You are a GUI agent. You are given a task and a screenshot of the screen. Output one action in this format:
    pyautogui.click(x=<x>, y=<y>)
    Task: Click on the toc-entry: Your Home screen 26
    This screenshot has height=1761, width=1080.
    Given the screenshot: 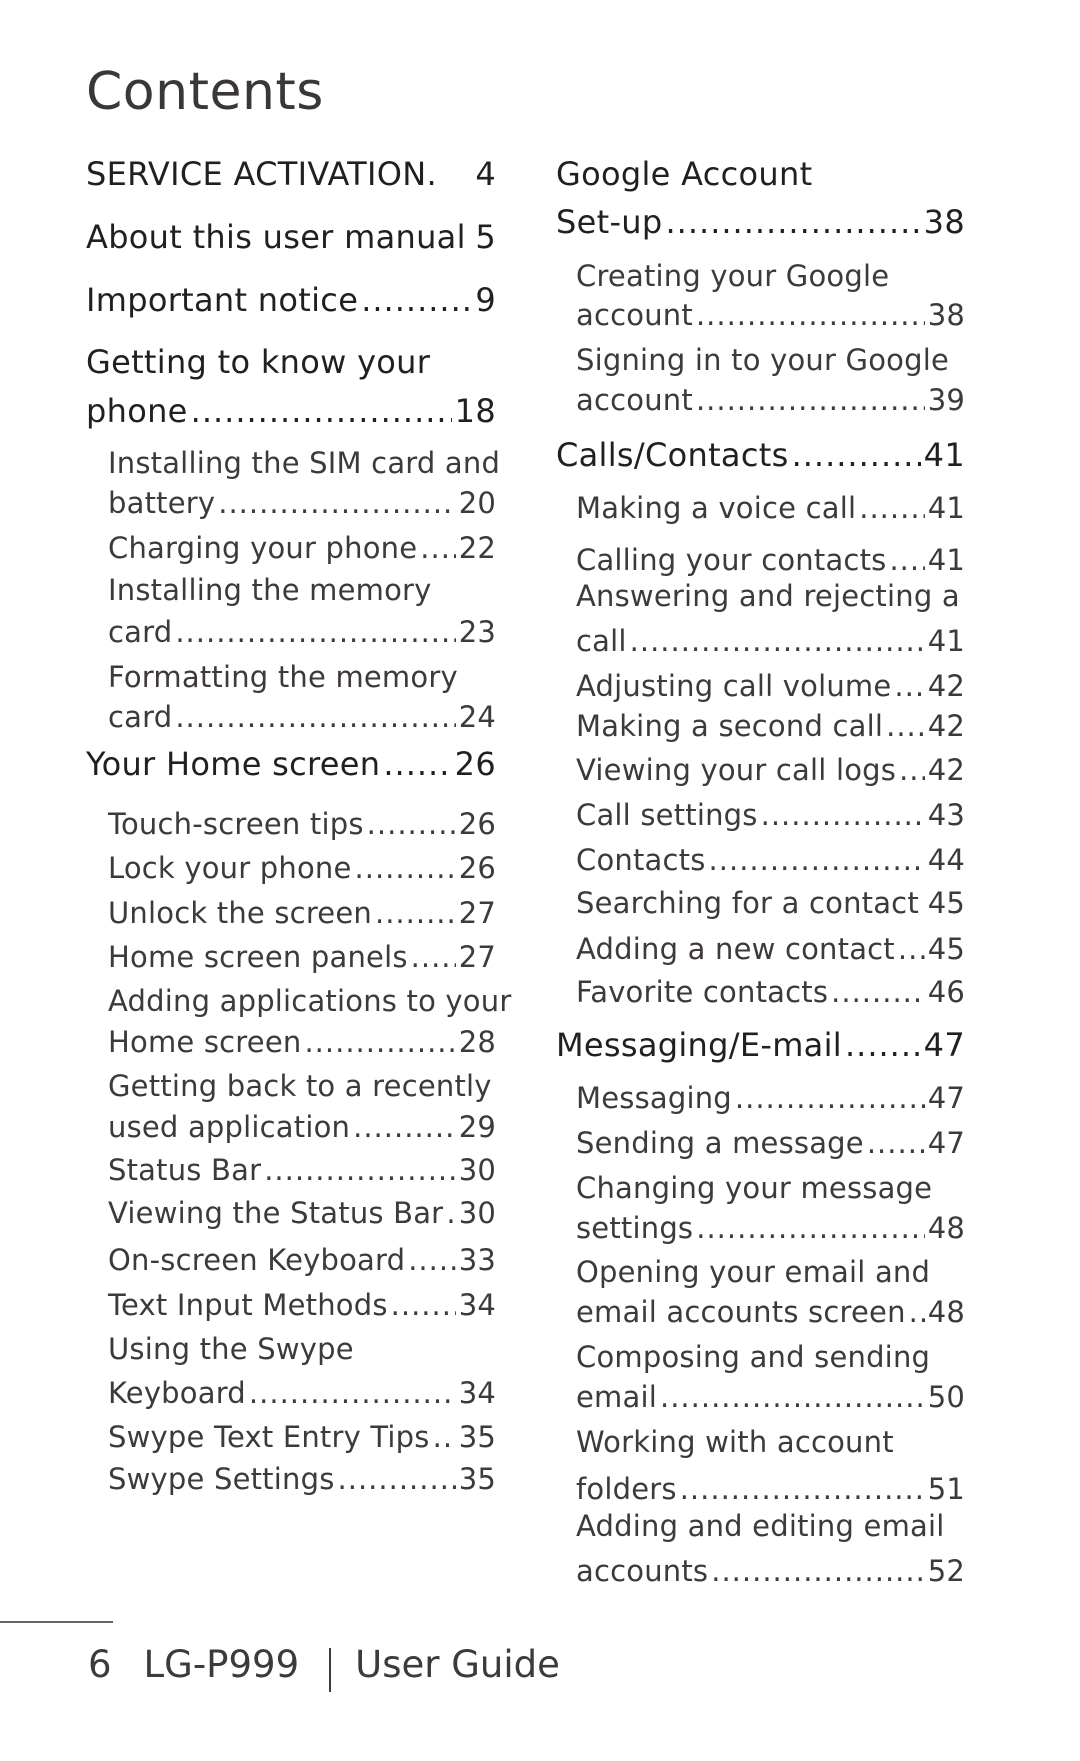 What is the action you would take?
    pyautogui.click(x=291, y=764)
    